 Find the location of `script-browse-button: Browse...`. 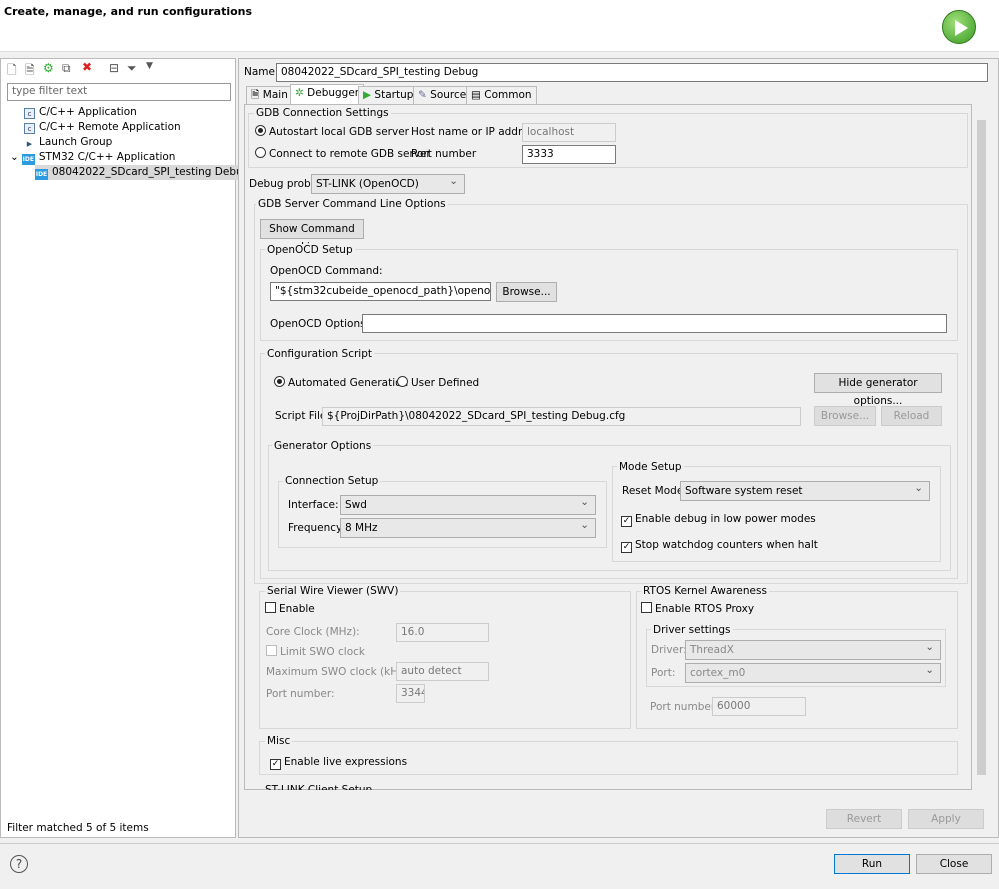

script-browse-button: Browse... is located at coordinates (845, 416).